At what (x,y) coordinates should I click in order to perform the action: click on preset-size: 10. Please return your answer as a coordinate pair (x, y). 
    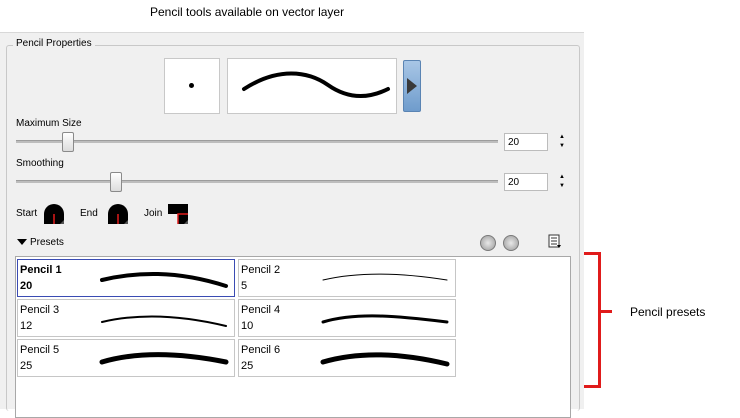
    Looking at the image, I should click on (247, 326).